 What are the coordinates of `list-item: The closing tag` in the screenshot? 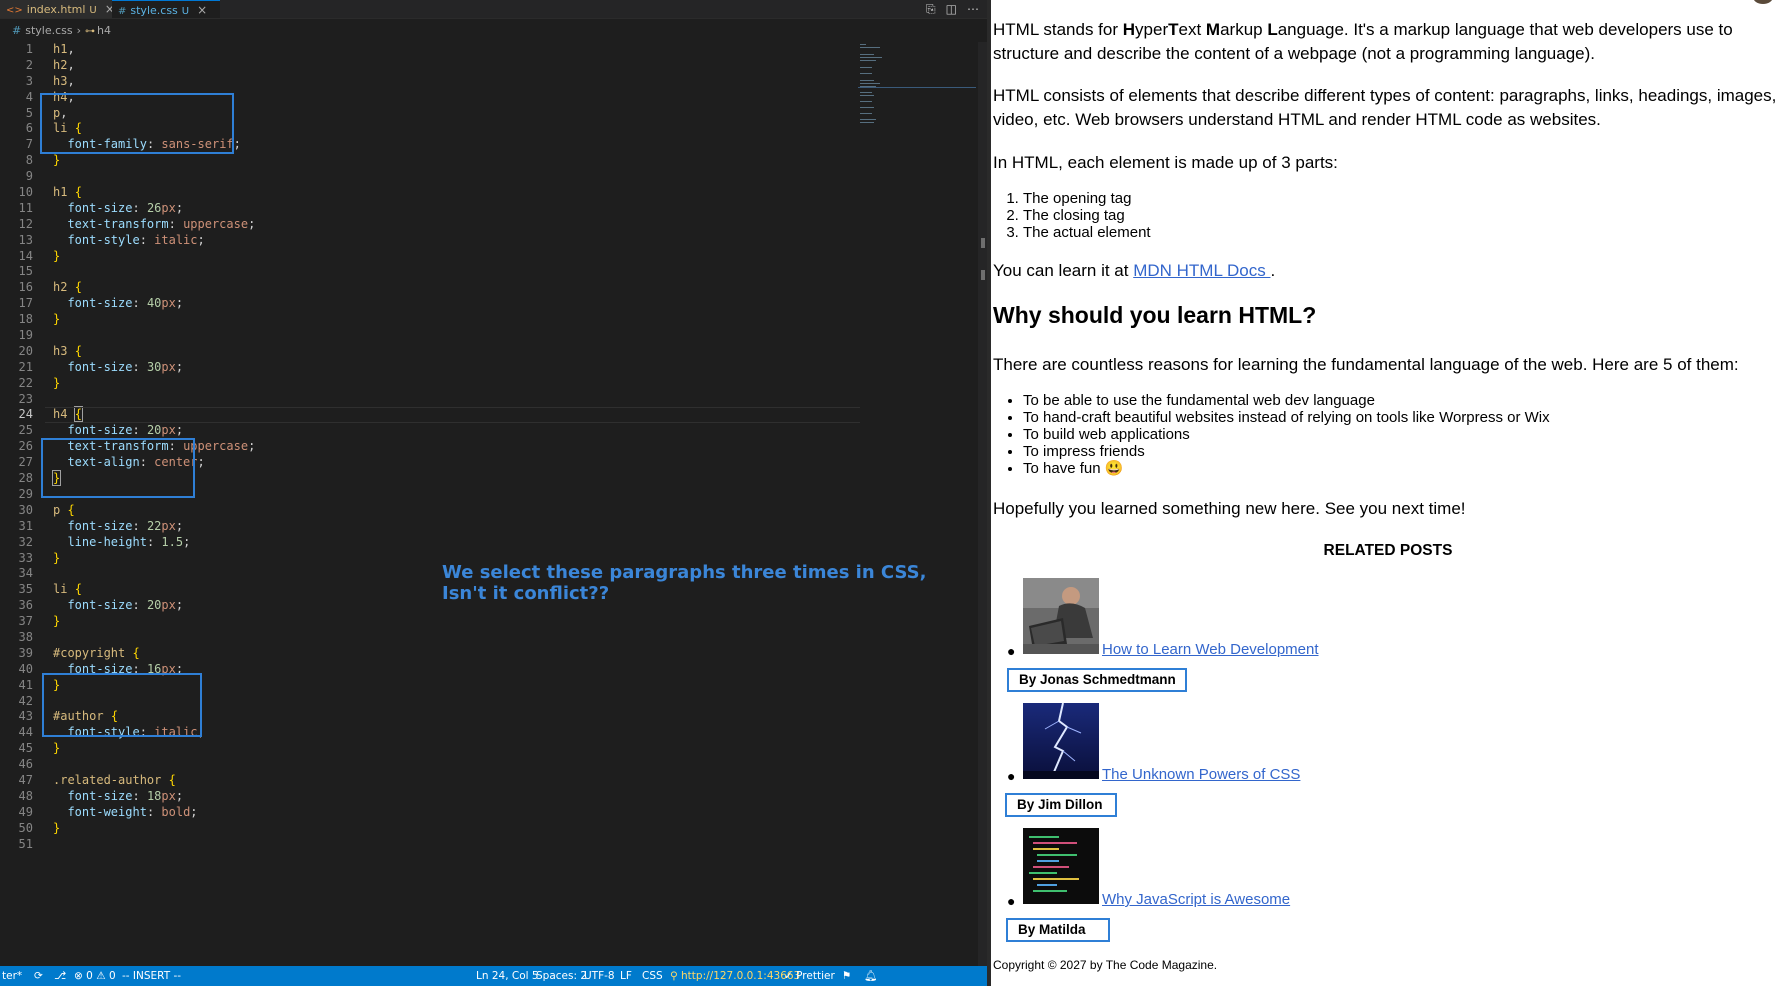 It's located at (1087, 215).